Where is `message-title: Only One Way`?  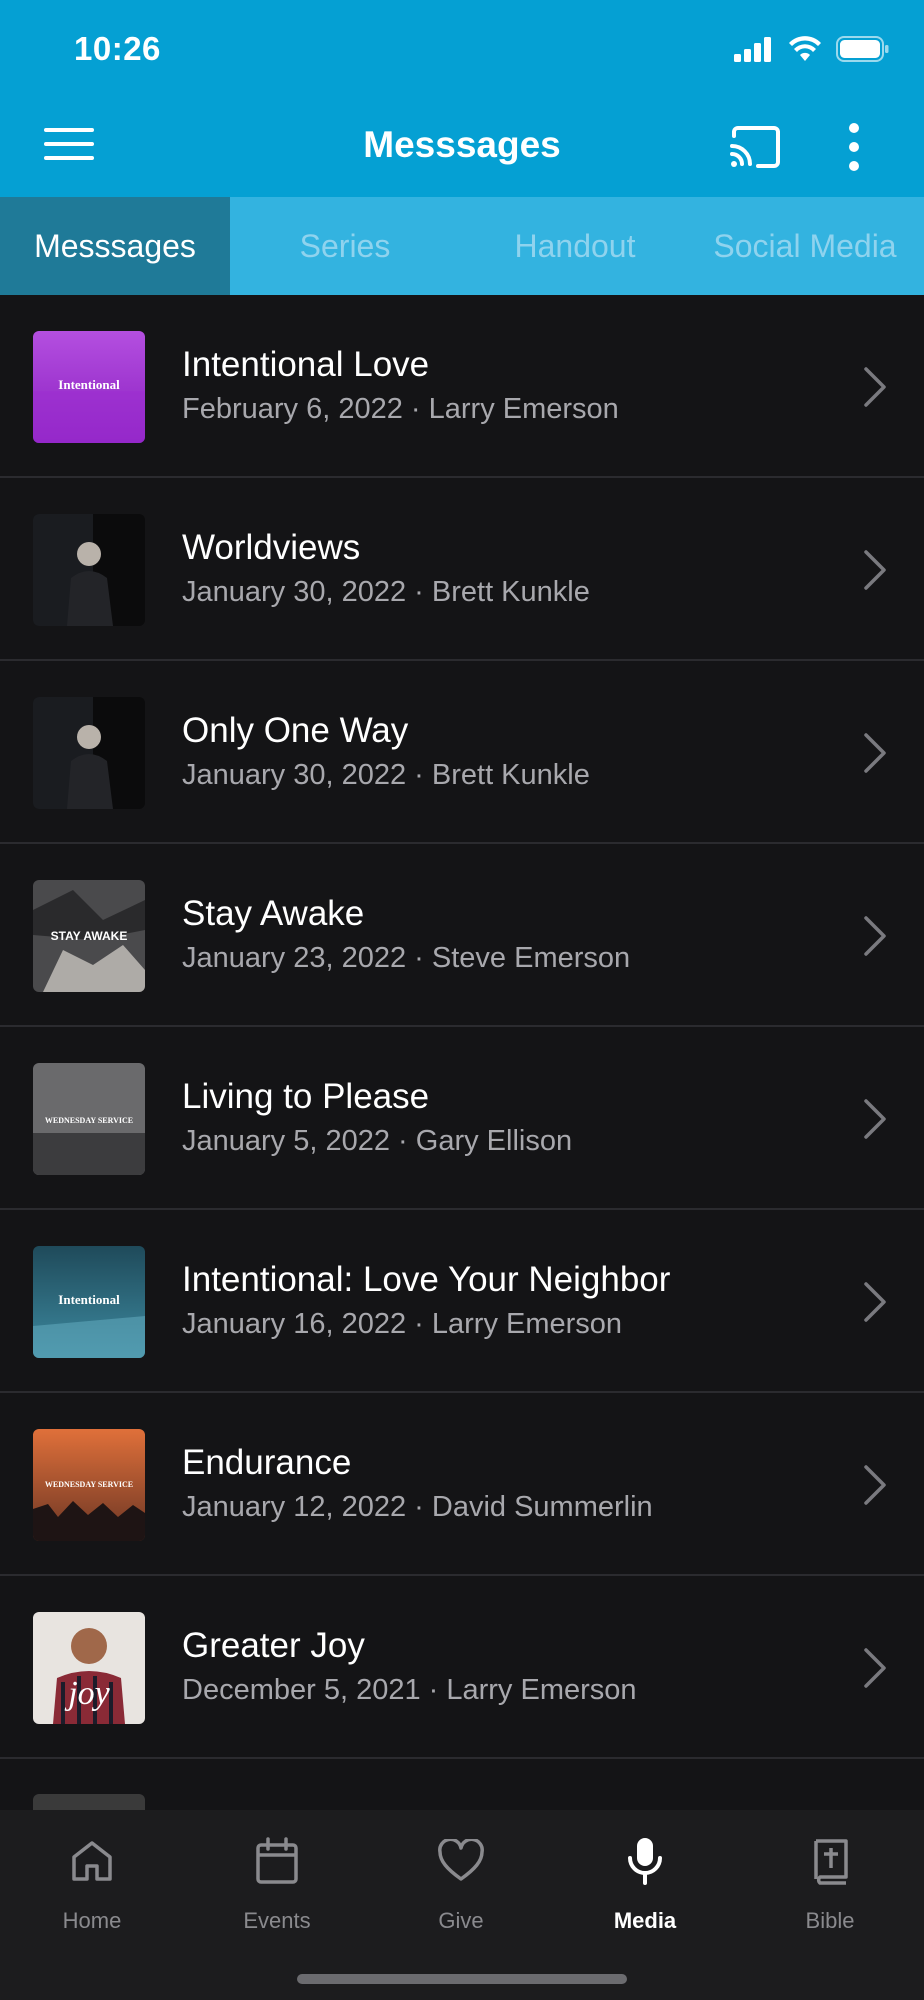
message-title: Only One Way is located at coordinates (295, 730).